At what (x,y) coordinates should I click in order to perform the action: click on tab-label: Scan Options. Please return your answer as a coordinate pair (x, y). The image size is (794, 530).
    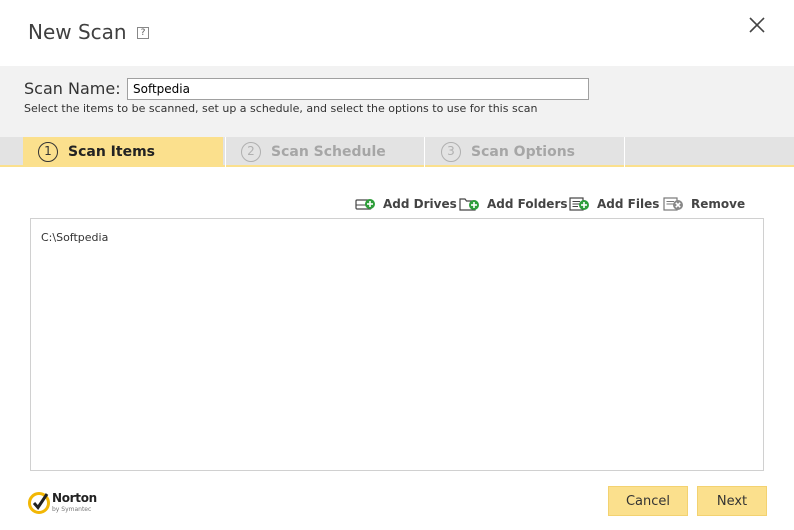
    Looking at the image, I should click on (523, 152).